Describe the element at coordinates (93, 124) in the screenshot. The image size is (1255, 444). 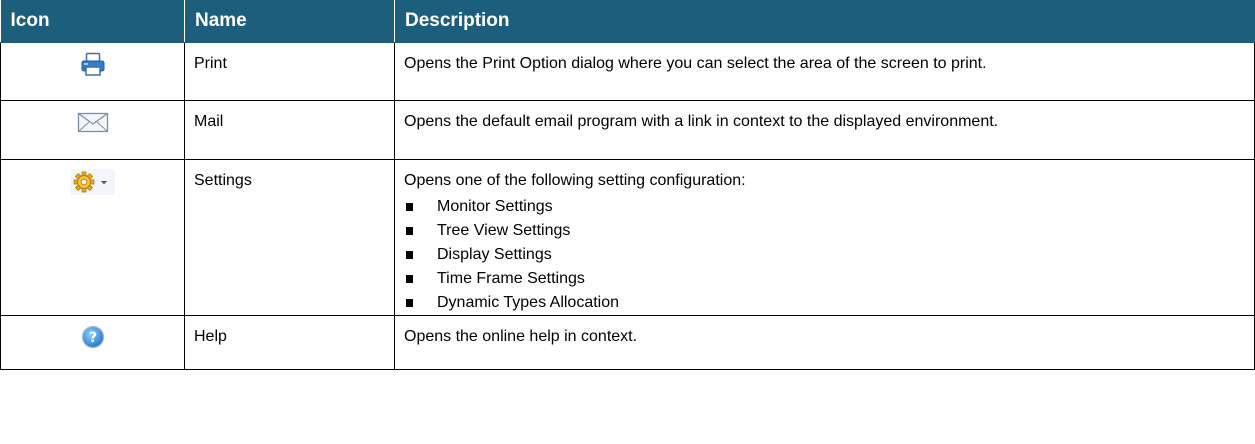
I see `mail-envelope-icon` at that location.